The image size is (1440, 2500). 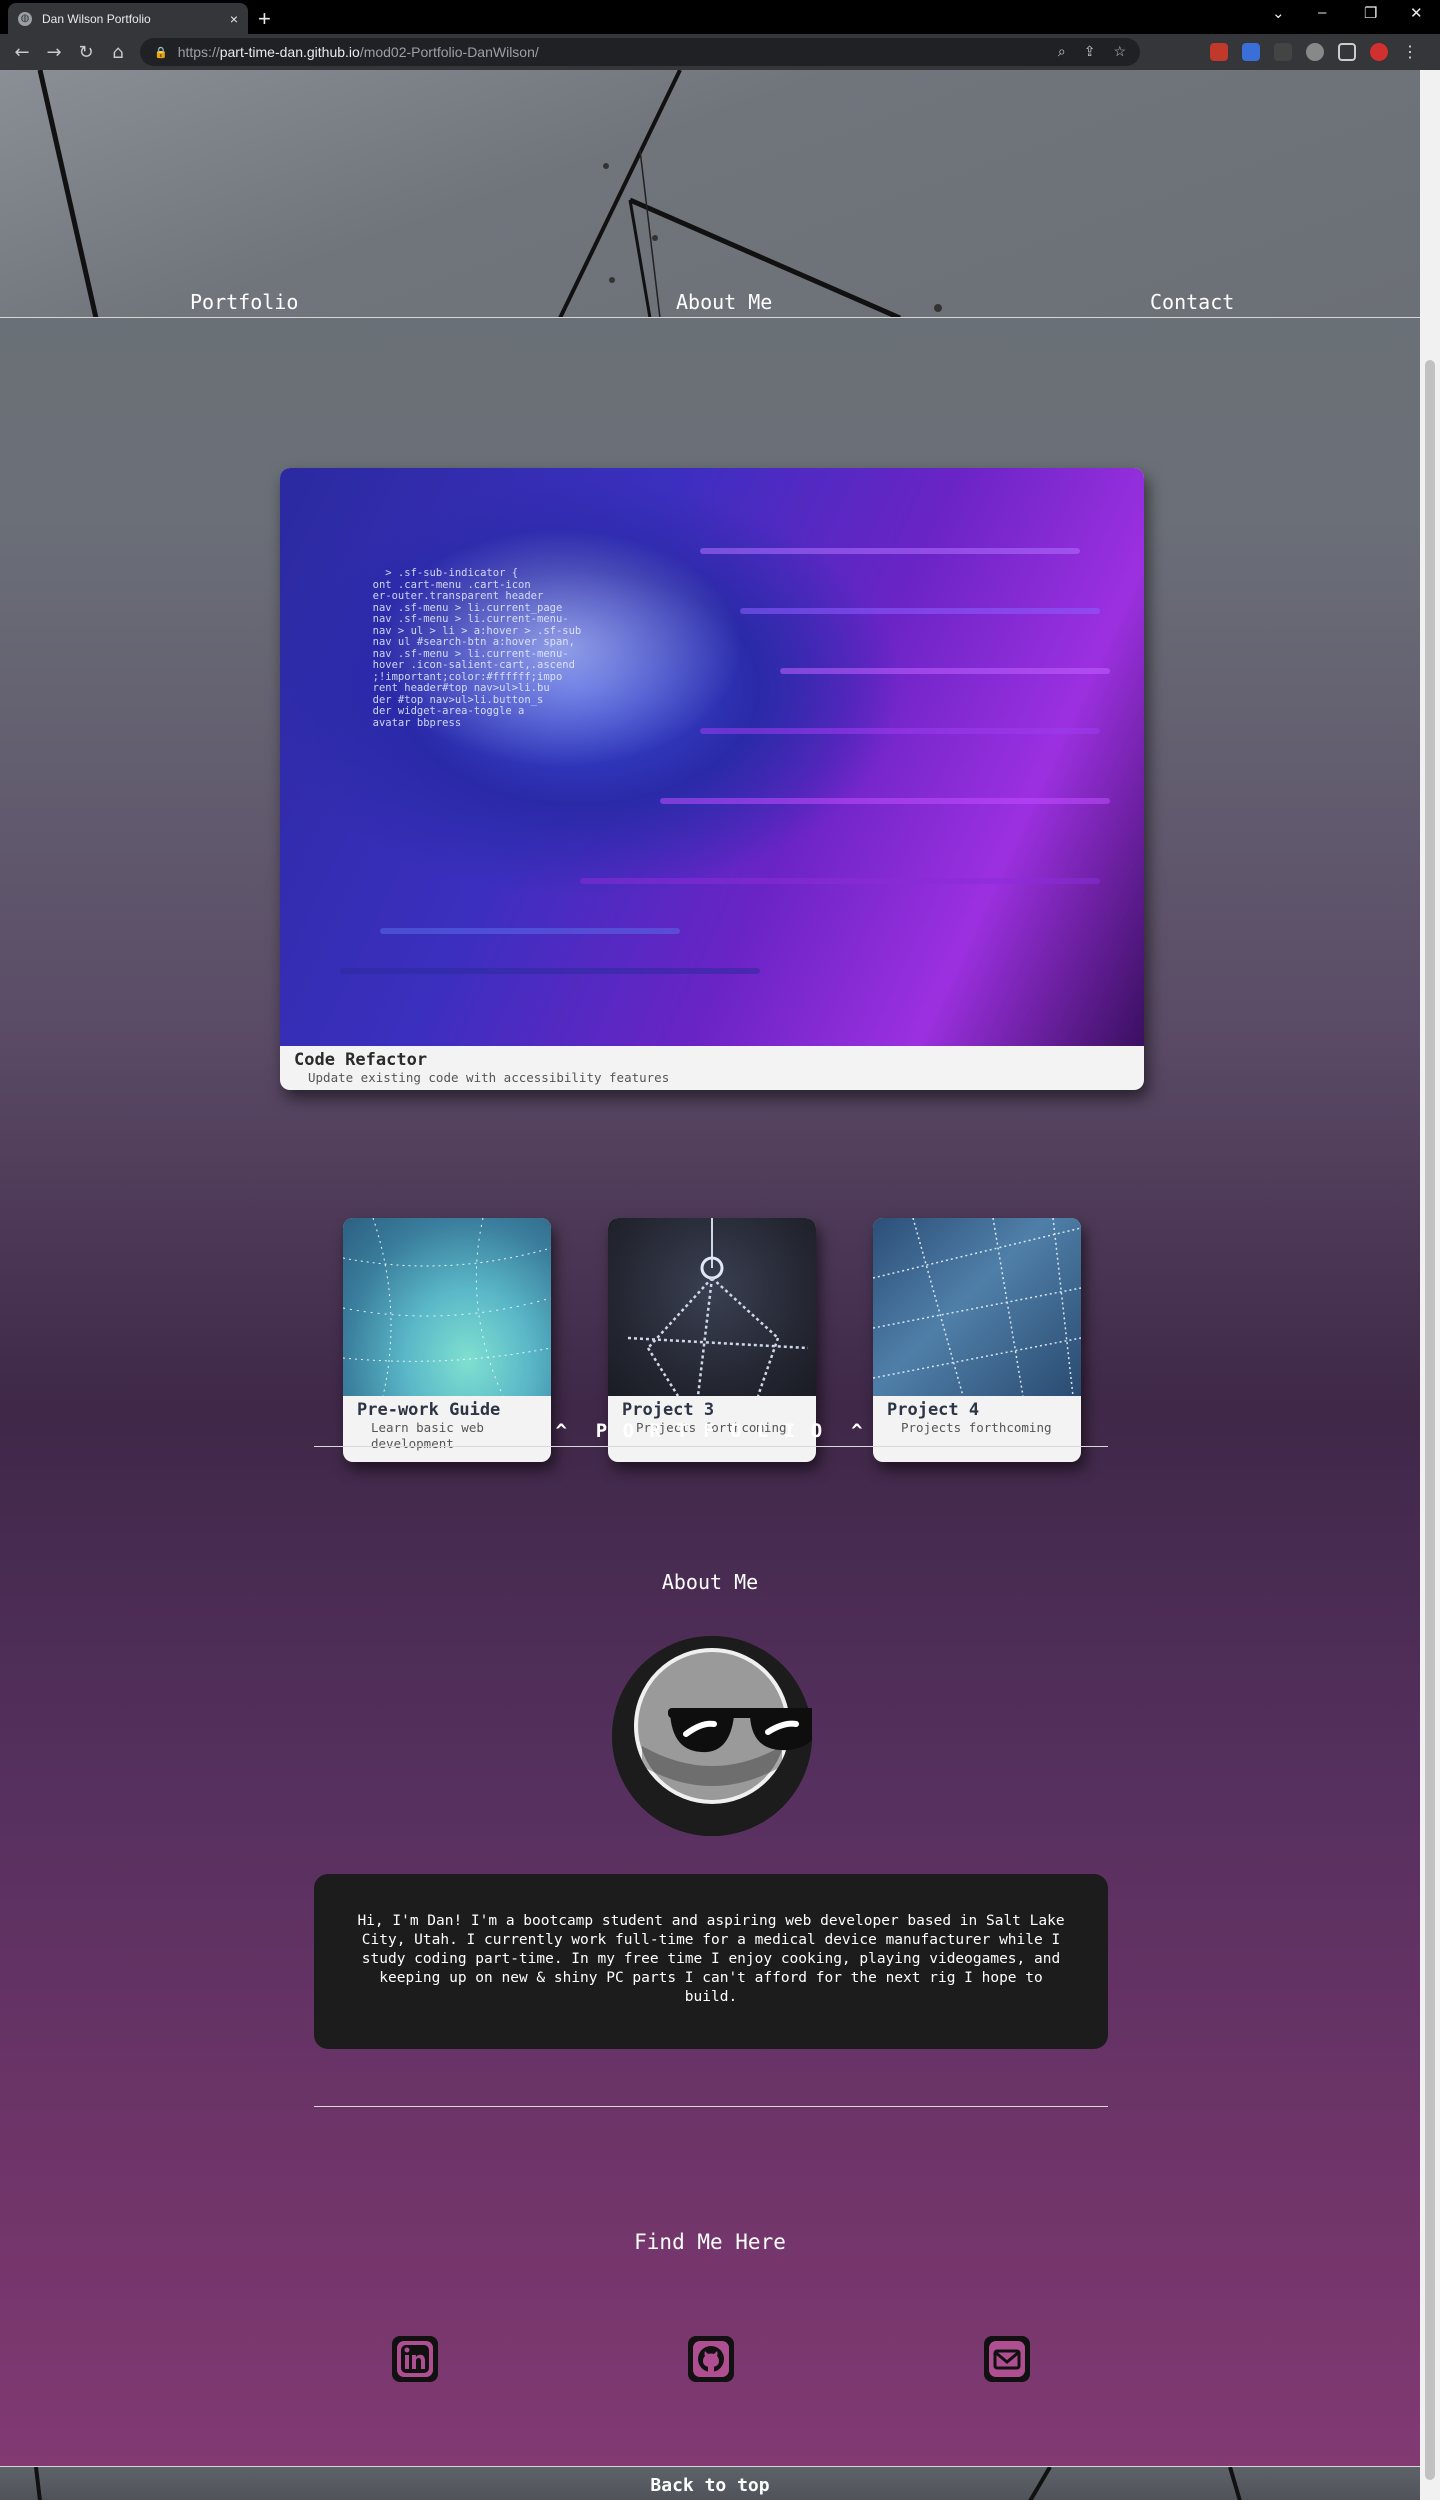 What do you see at coordinates (429, 1410) in the screenshot?
I see `project-title: Pre-work Guide` at bounding box center [429, 1410].